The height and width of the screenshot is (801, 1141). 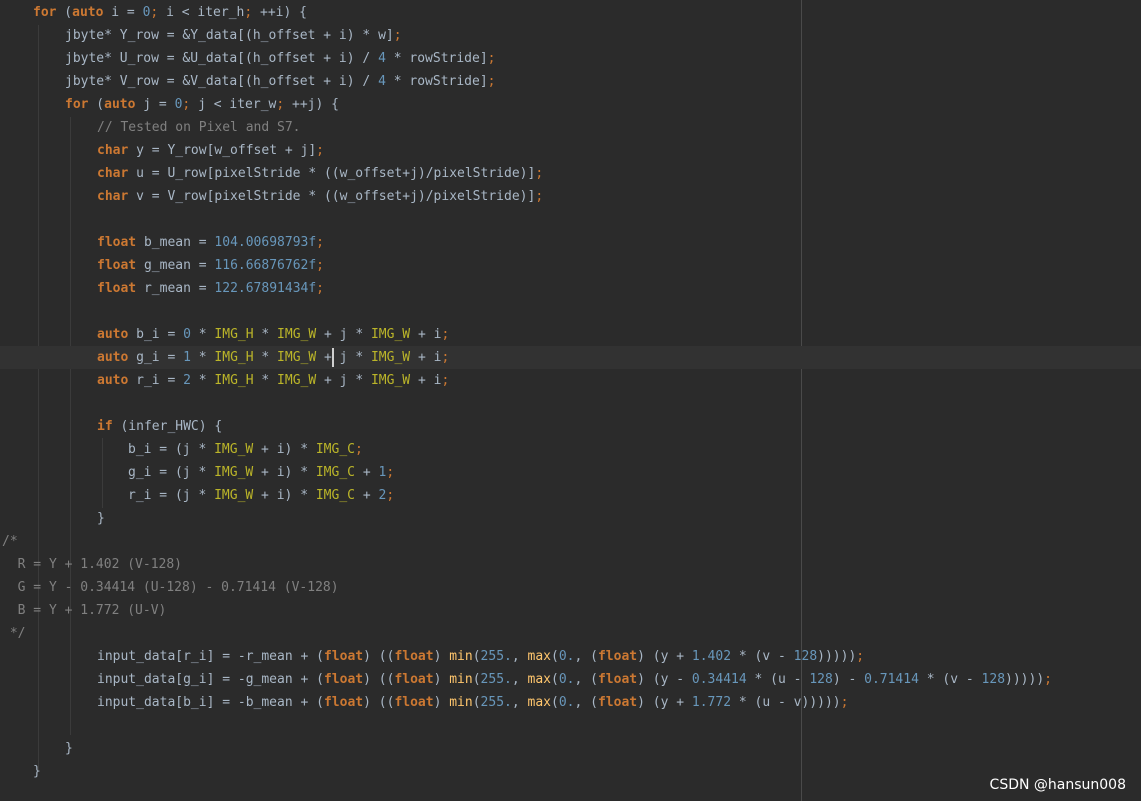 What do you see at coordinates (222, 150) in the screenshot?
I see `code-token: y = Y_row[w_offset + j]` at bounding box center [222, 150].